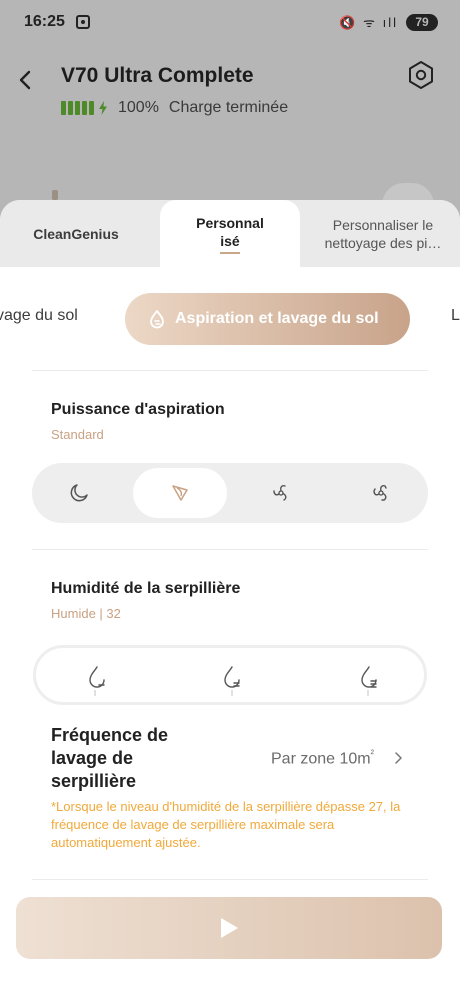 The height and width of the screenshot is (996, 460). I want to click on device-title: V70 Ultra Complete, so click(157, 75).